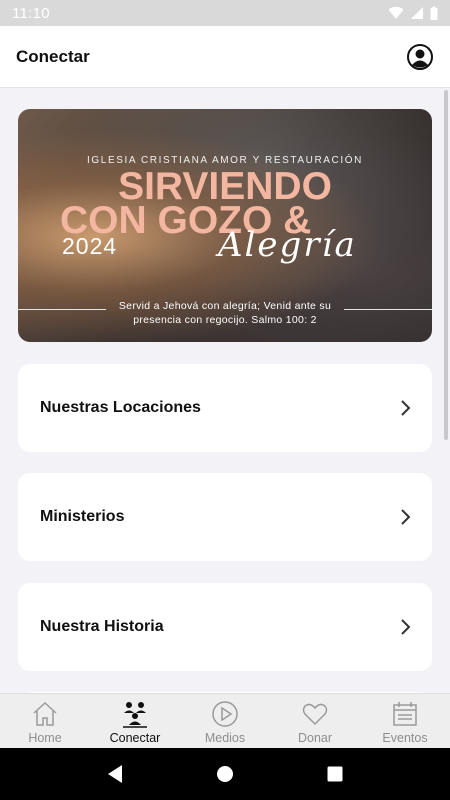  I want to click on signal-icon, so click(417, 13).